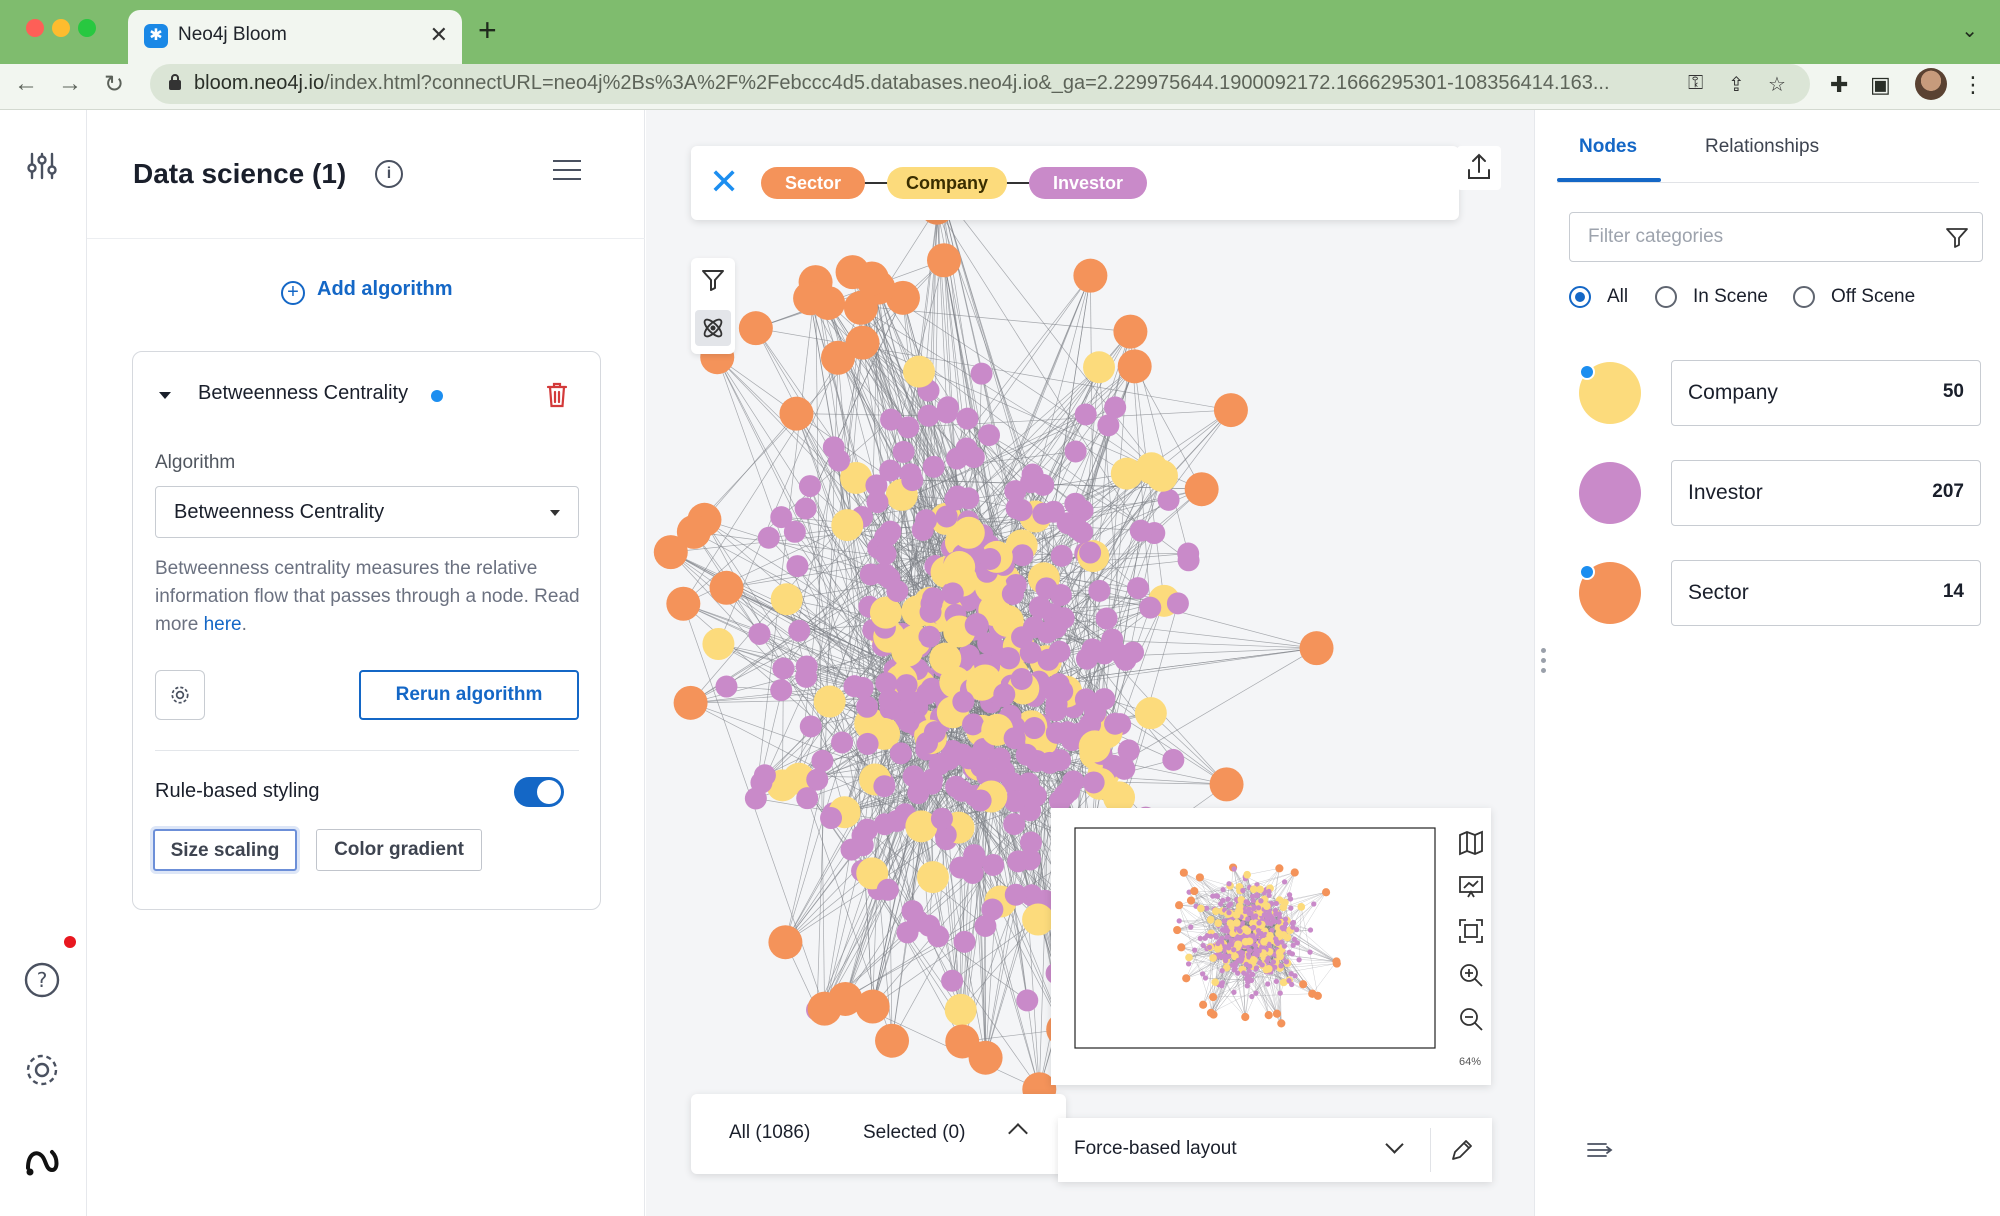  Describe the element at coordinates (1957, 238) in the screenshot. I see `filter-icon` at that location.